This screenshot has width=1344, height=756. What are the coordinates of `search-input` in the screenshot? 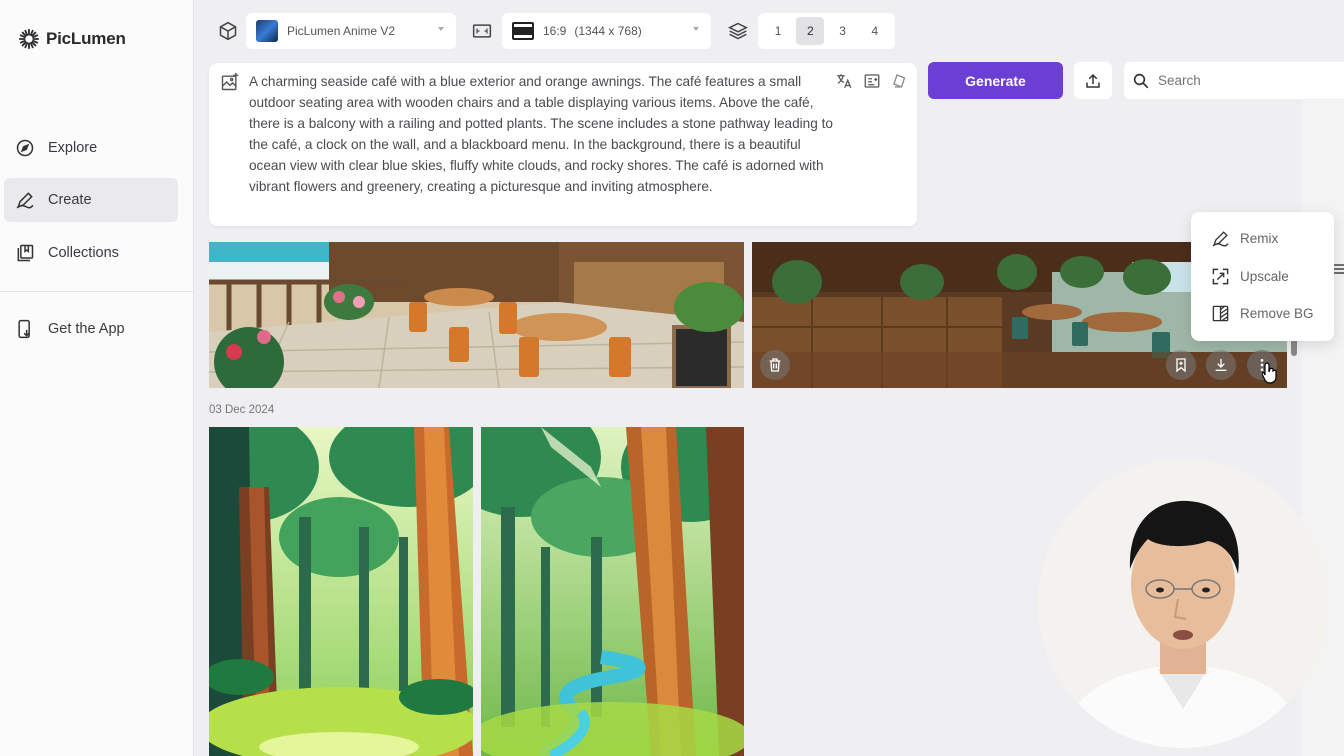 It's located at (1248, 80).